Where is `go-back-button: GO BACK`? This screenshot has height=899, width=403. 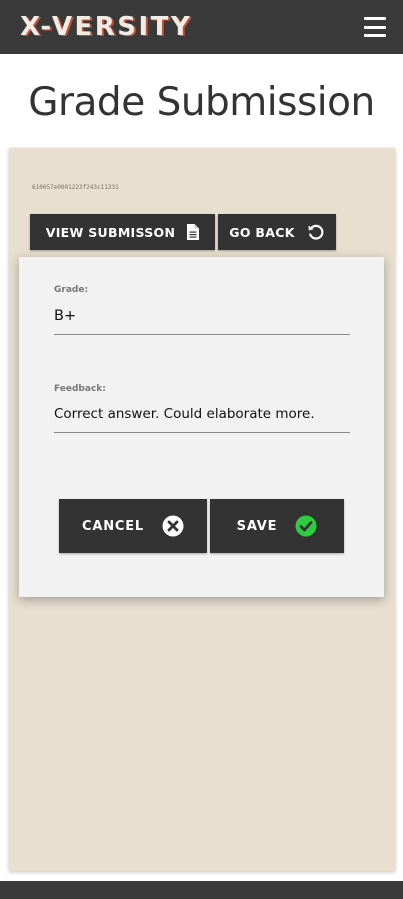 go-back-button: GO BACK is located at coordinates (277, 232).